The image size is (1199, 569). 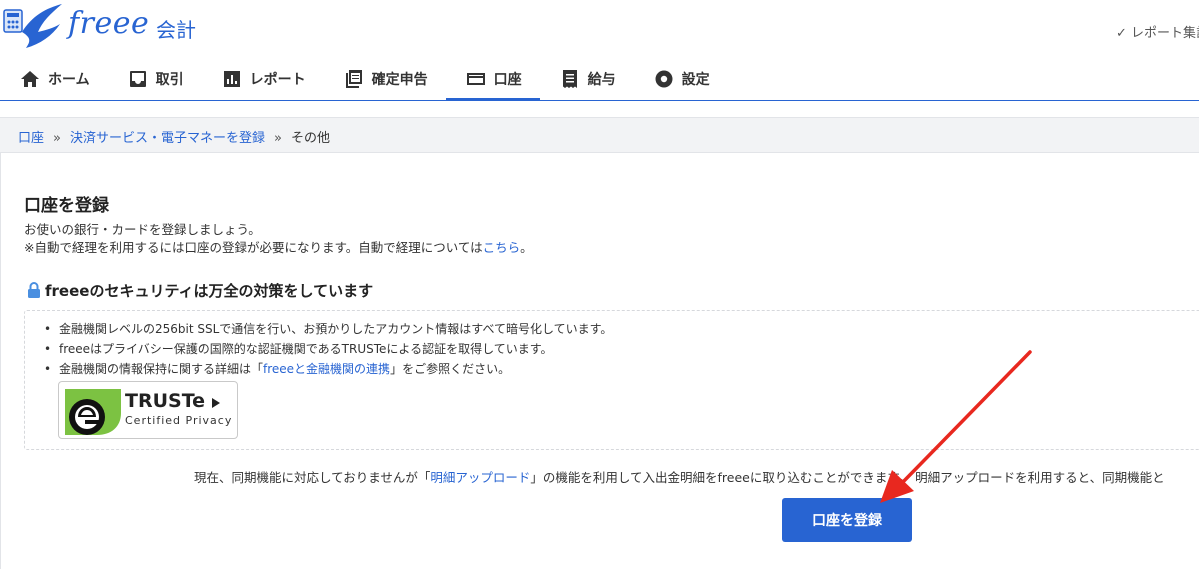 I want to click on bar-chart-icon, so click(x=231, y=79).